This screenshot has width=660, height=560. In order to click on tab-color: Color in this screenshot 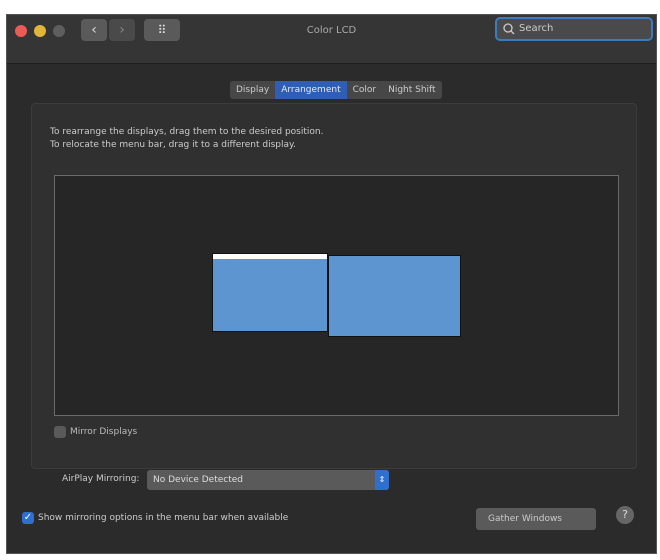, I will do `click(365, 90)`.